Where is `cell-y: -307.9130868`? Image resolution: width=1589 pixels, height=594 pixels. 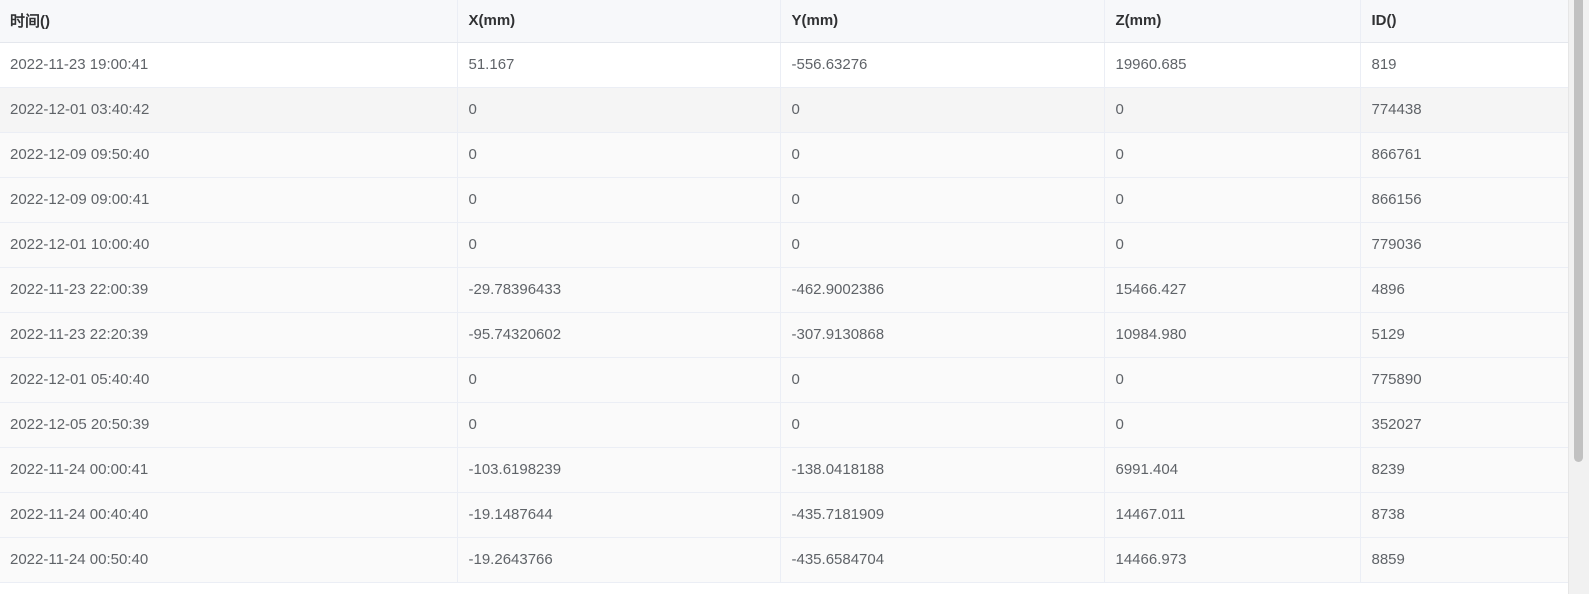
cell-y: -307.9130868 is located at coordinates (942, 335).